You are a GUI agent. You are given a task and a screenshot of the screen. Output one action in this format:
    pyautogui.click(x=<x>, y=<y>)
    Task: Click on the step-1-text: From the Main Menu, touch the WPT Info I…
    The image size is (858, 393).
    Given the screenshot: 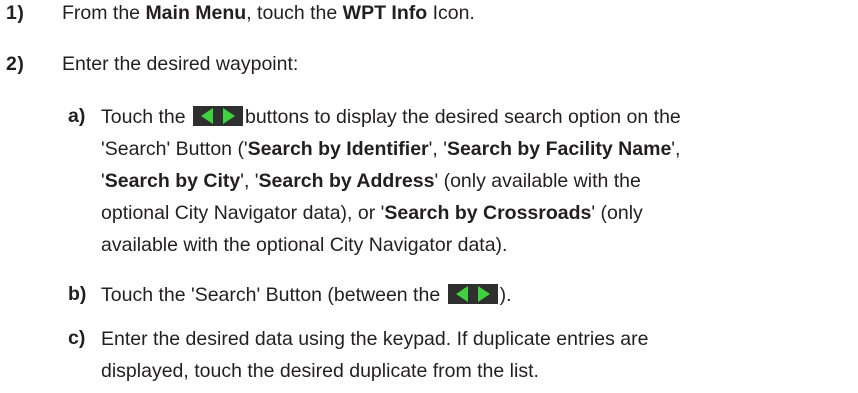 What is the action you would take?
    pyautogui.click(x=268, y=13)
    